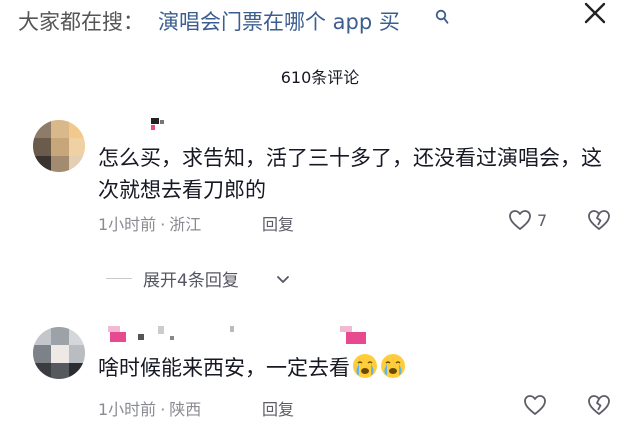  Describe the element at coordinates (279, 21) in the screenshot. I see `search-query-link: 演唱会门票在哪个 app 买` at that location.